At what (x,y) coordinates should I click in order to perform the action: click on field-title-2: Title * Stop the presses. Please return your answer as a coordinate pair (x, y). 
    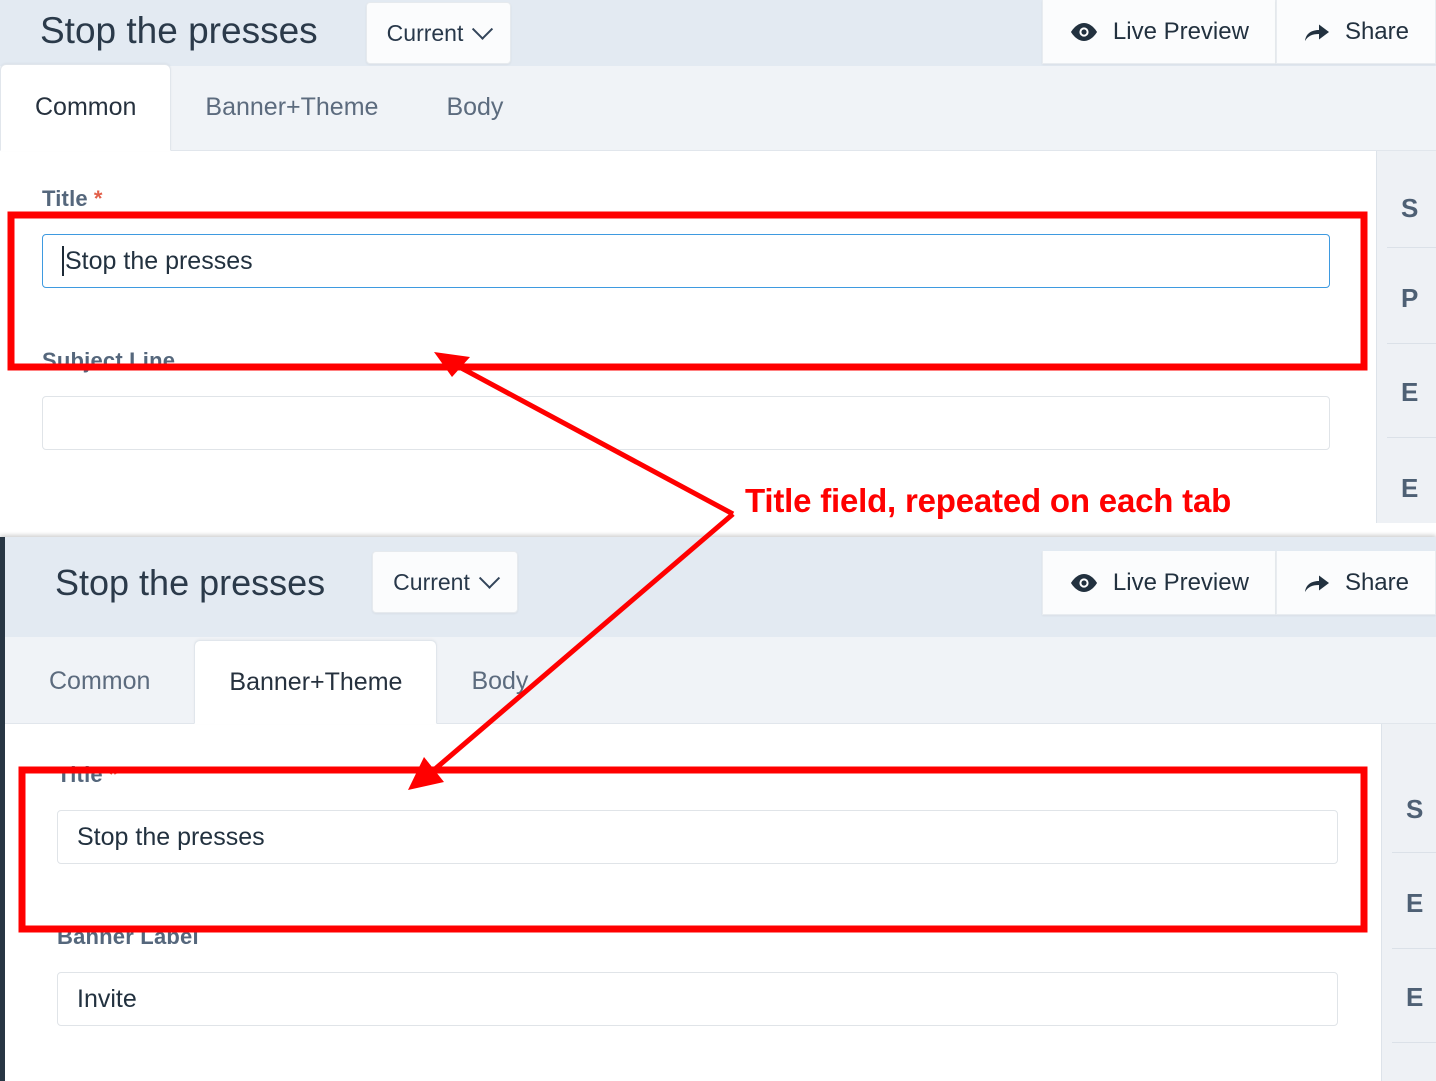
    Looking at the image, I should click on (697, 813).